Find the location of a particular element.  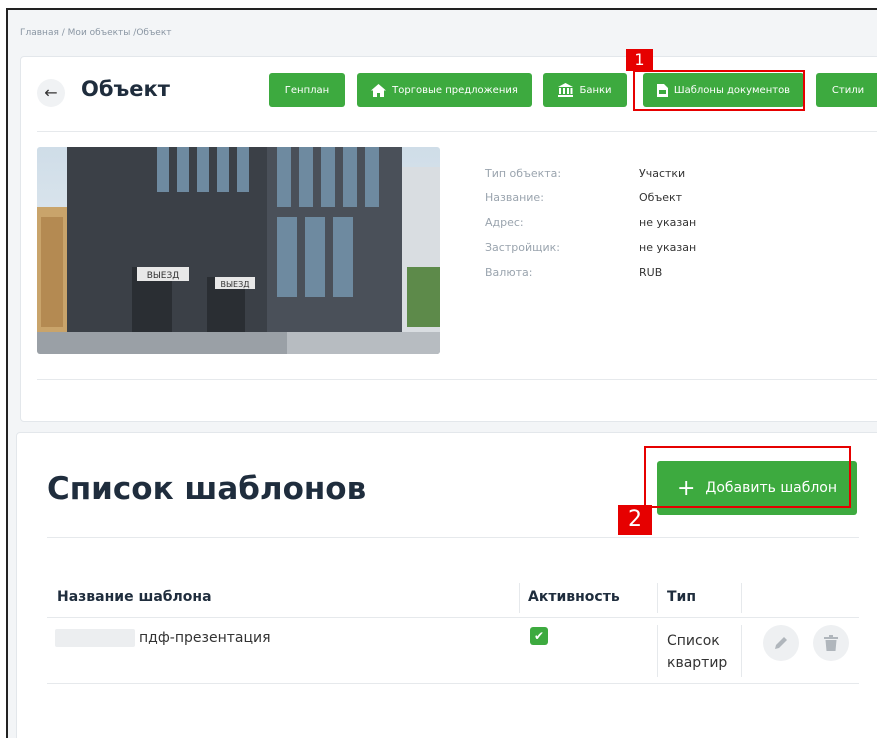

object-name-label: Название: is located at coordinates (514, 197).